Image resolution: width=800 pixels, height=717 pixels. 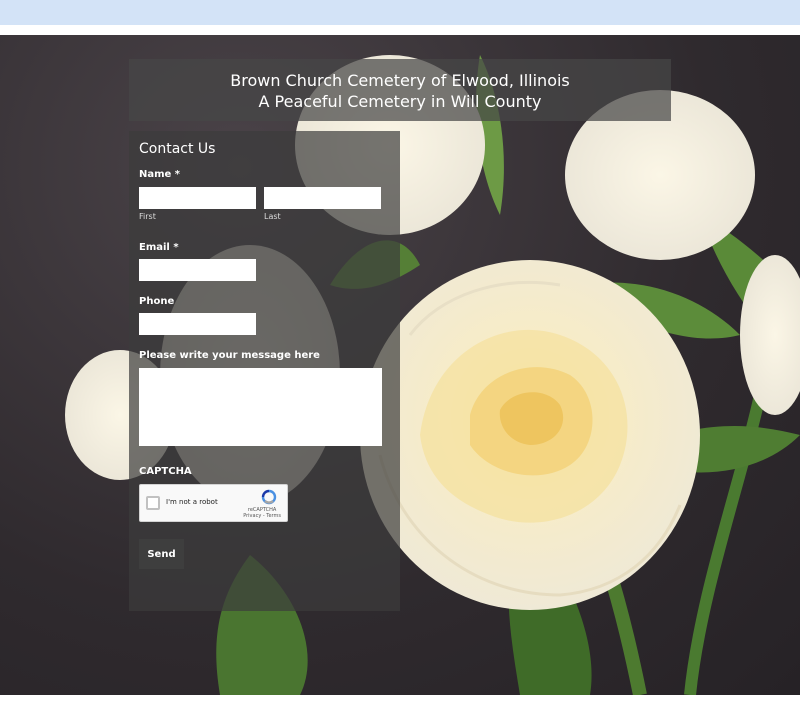 What do you see at coordinates (400, 12) in the screenshot?
I see `top-banner-bar` at bounding box center [400, 12].